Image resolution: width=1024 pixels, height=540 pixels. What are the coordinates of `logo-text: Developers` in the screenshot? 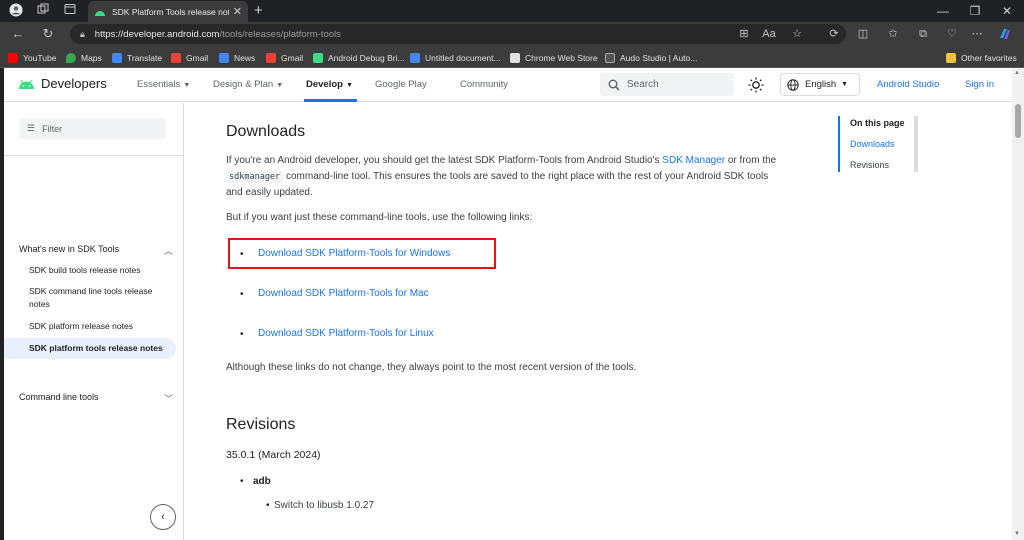 It's located at (74, 83).